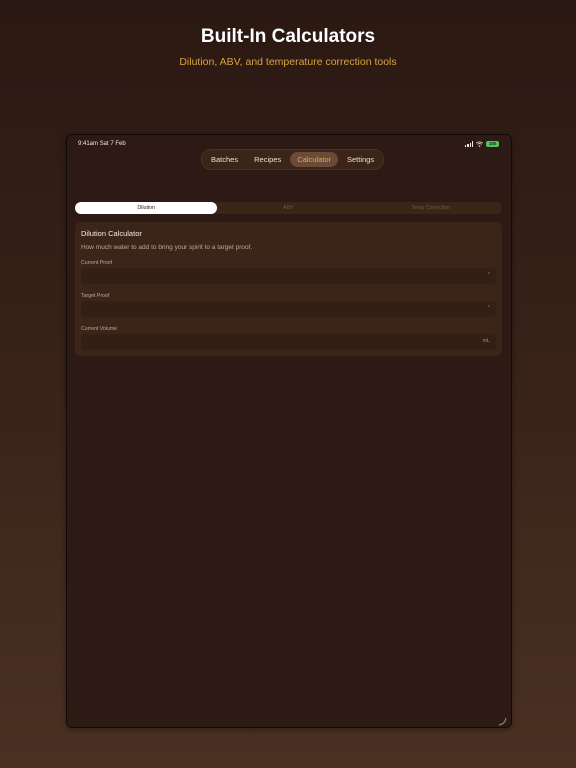  Describe the element at coordinates (97, 263) in the screenshot. I see `current-proof-label: Current Proof` at that location.